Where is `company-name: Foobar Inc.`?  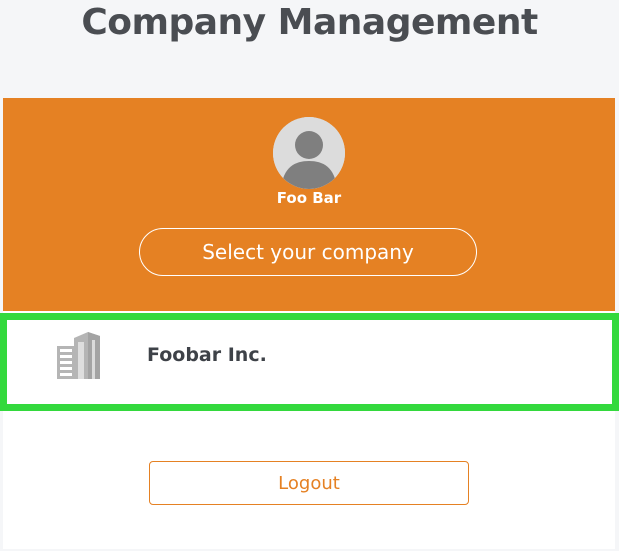 company-name: Foobar Inc. is located at coordinates (207, 355).